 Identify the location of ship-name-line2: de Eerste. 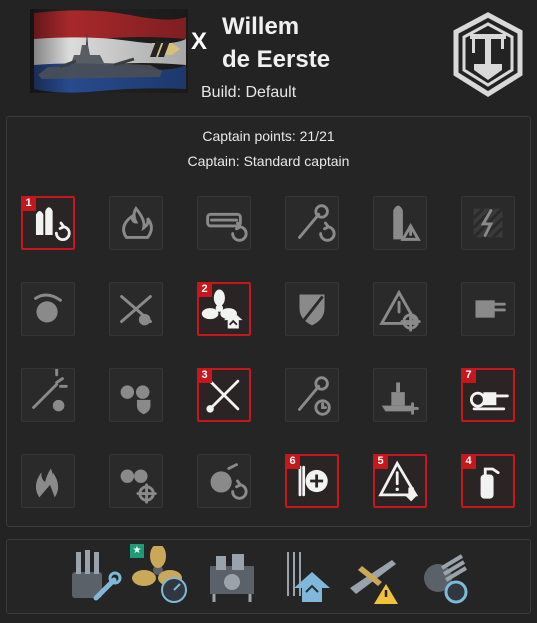
(276, 59).